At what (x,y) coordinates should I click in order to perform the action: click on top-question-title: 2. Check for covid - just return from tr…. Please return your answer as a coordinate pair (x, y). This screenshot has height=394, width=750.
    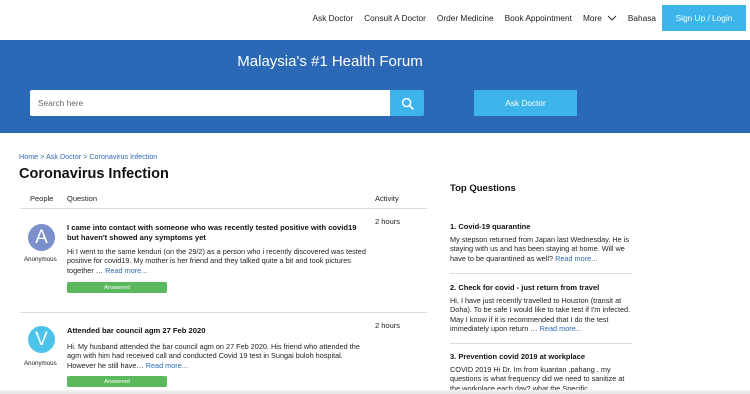
    Looking at the image, I should click on (542, 288).